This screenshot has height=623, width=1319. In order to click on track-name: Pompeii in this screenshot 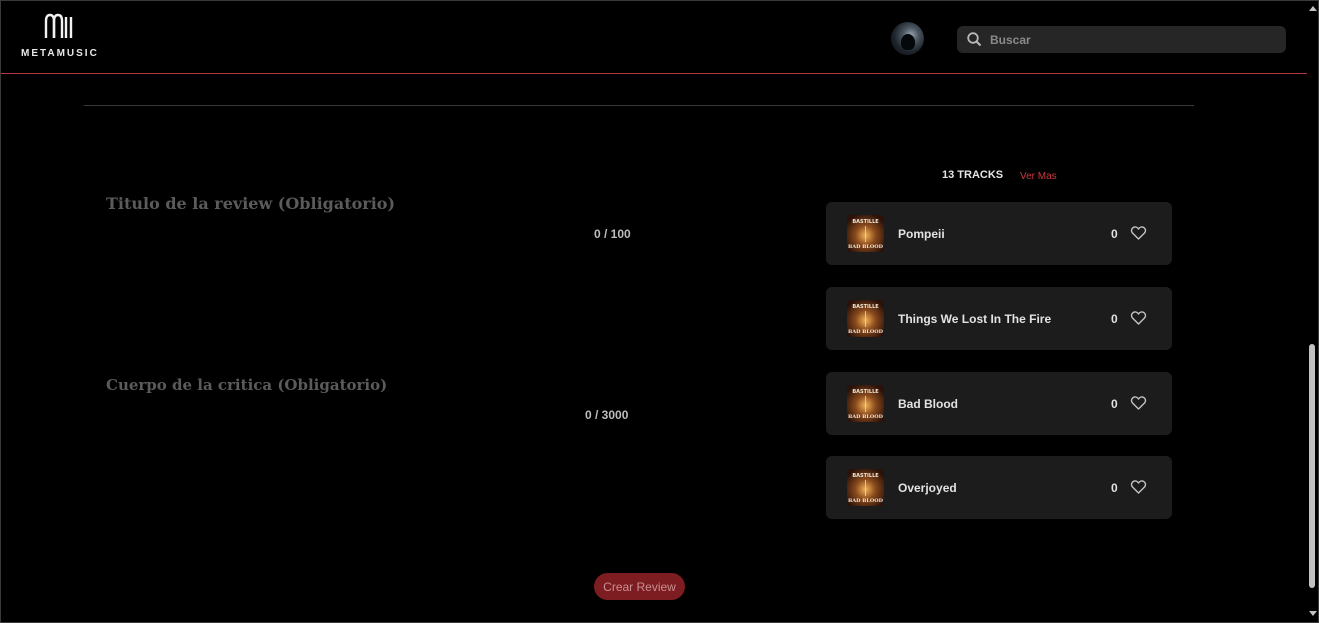, I will do `click(921, 234)`.